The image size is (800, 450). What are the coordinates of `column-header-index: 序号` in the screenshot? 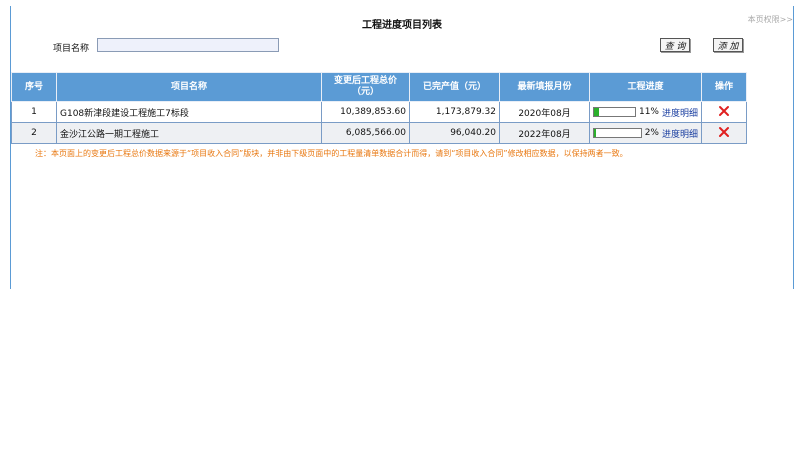 It's located at (34, 87).